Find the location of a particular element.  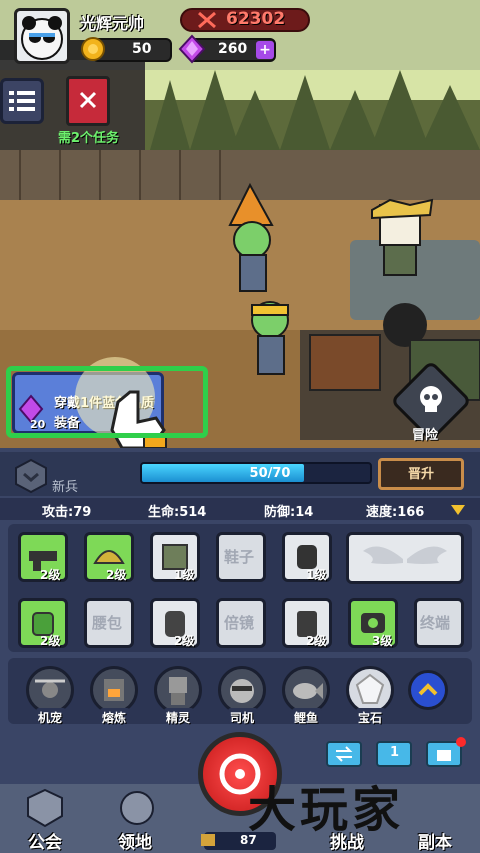

collapse-button is located at coordinates (428, 690).